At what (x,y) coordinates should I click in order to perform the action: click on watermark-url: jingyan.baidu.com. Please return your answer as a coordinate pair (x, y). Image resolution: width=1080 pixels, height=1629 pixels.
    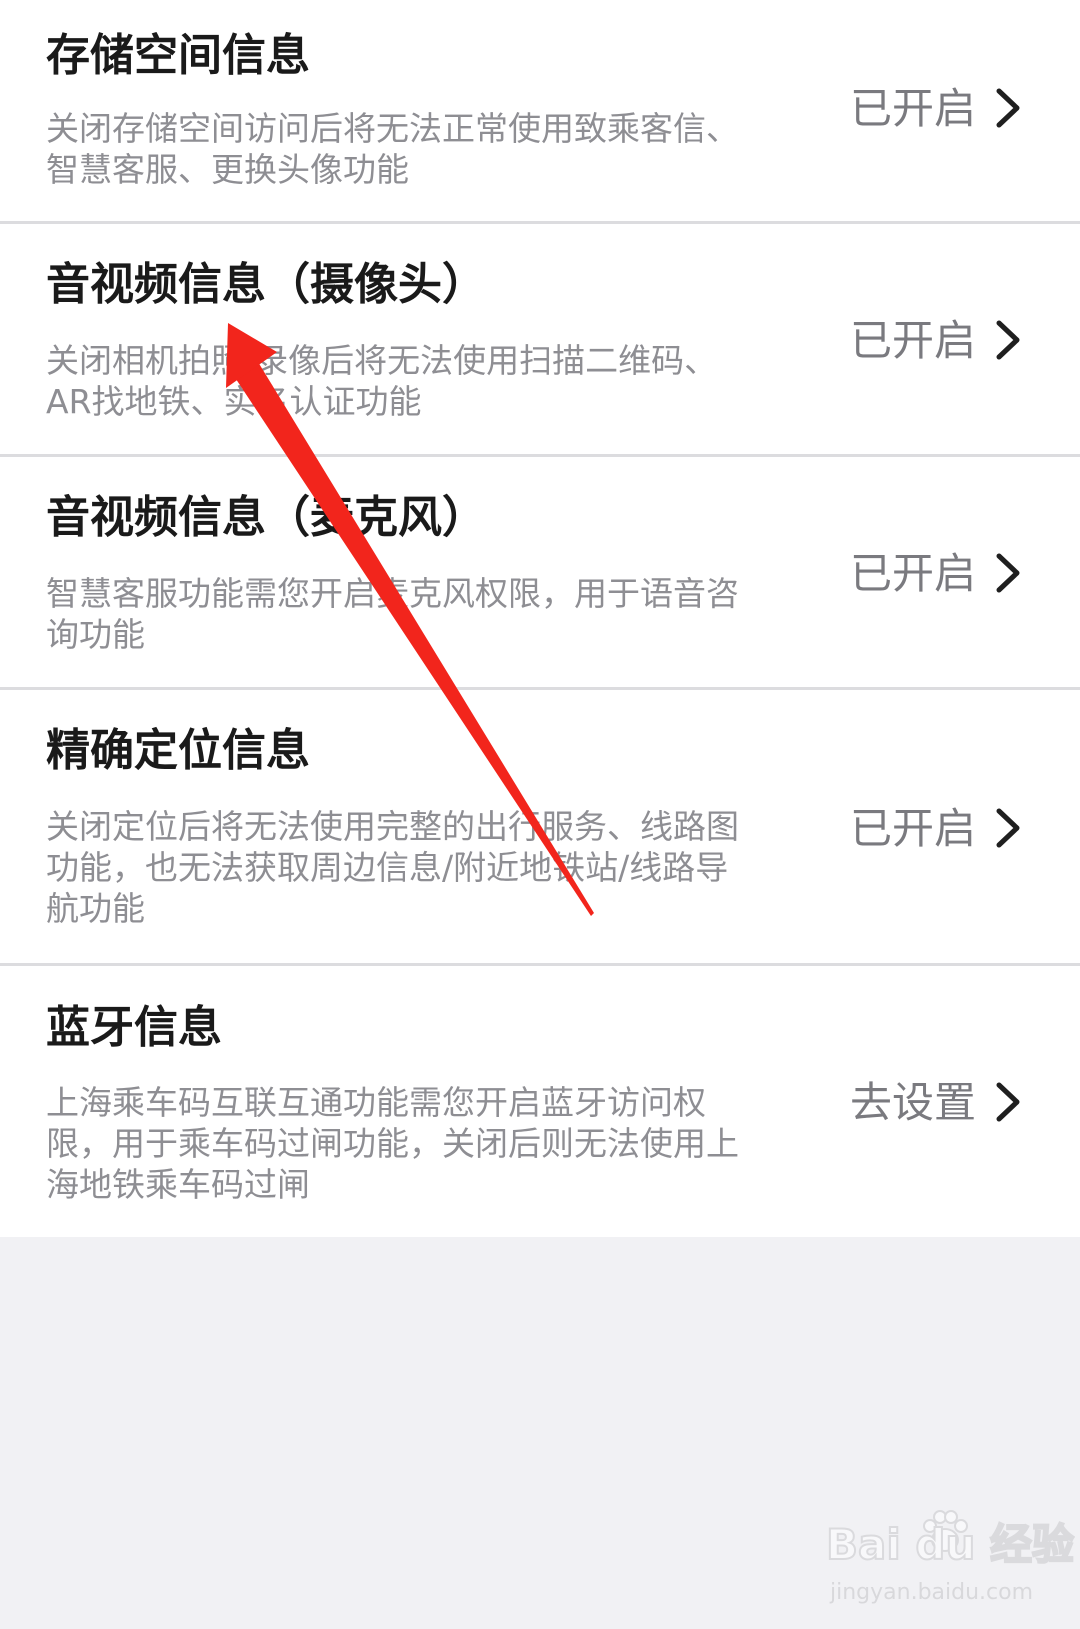
    Looking at the image, I should click on (932, 1592).